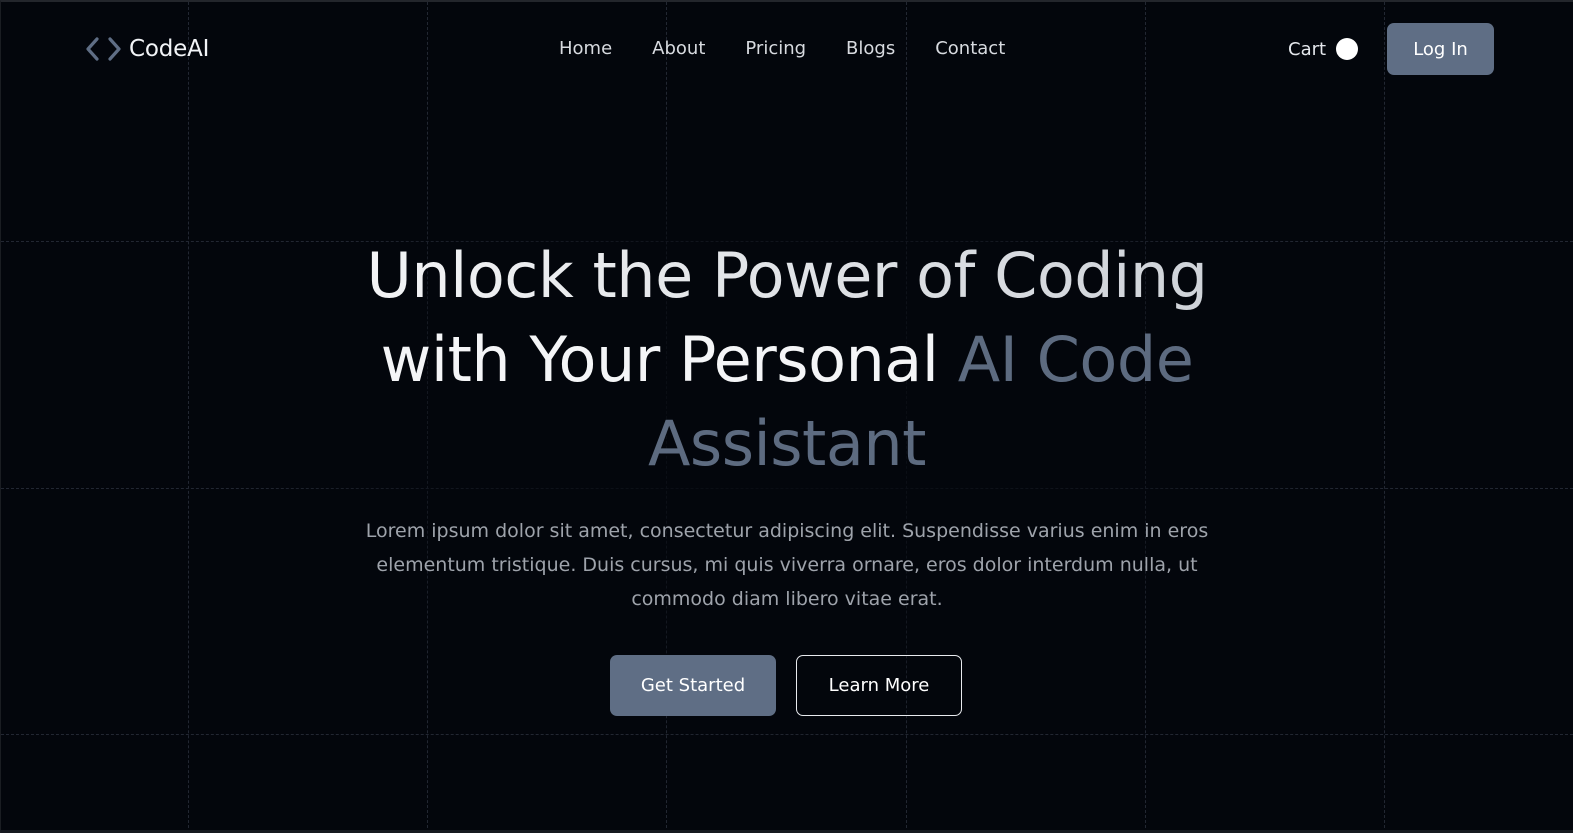 The width and height of the screenshot is (1573, 833). Describe the element at coordinates (1440, 49) in the screenshot. I see `login-button: Log In` at that location.